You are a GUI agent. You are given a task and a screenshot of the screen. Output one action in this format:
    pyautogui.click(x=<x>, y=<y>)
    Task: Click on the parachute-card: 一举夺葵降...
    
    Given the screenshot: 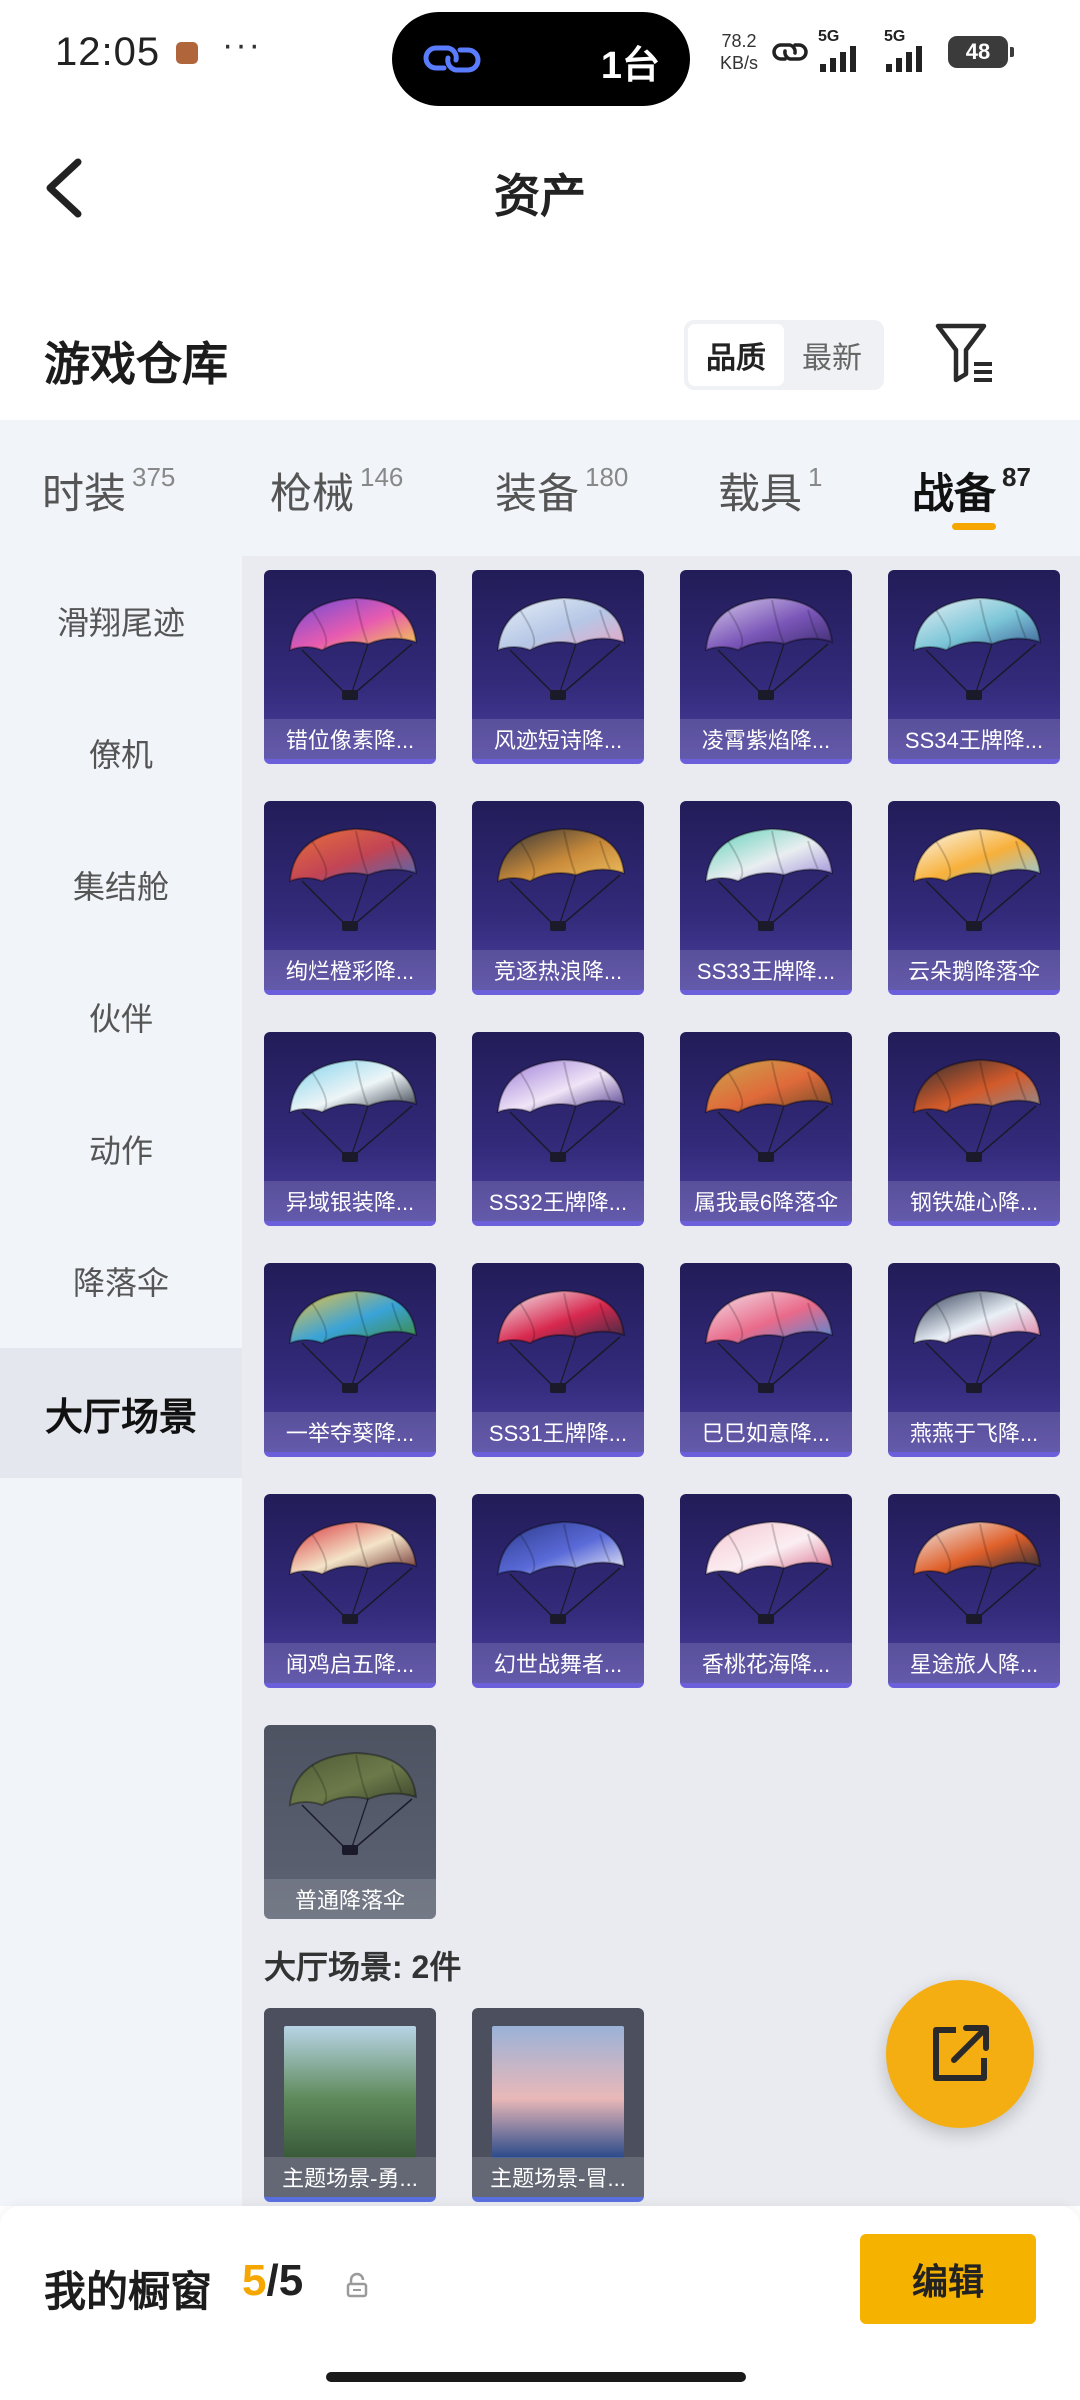 What is the action you would take?
    pyautogui.click(x=350, y=1360)
    